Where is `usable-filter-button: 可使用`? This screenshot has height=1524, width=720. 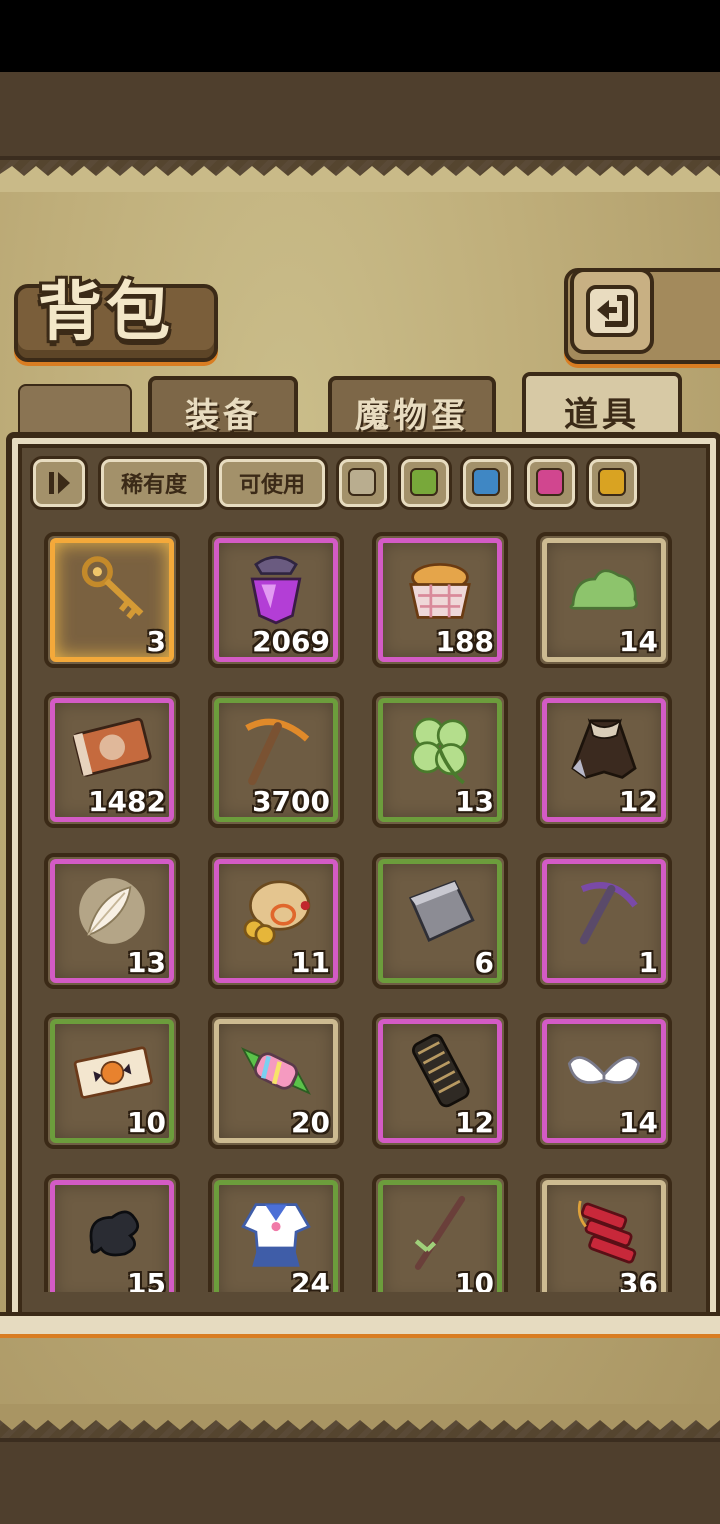
usable-filter-button: 可使用 is located at coordinates (272, 483).